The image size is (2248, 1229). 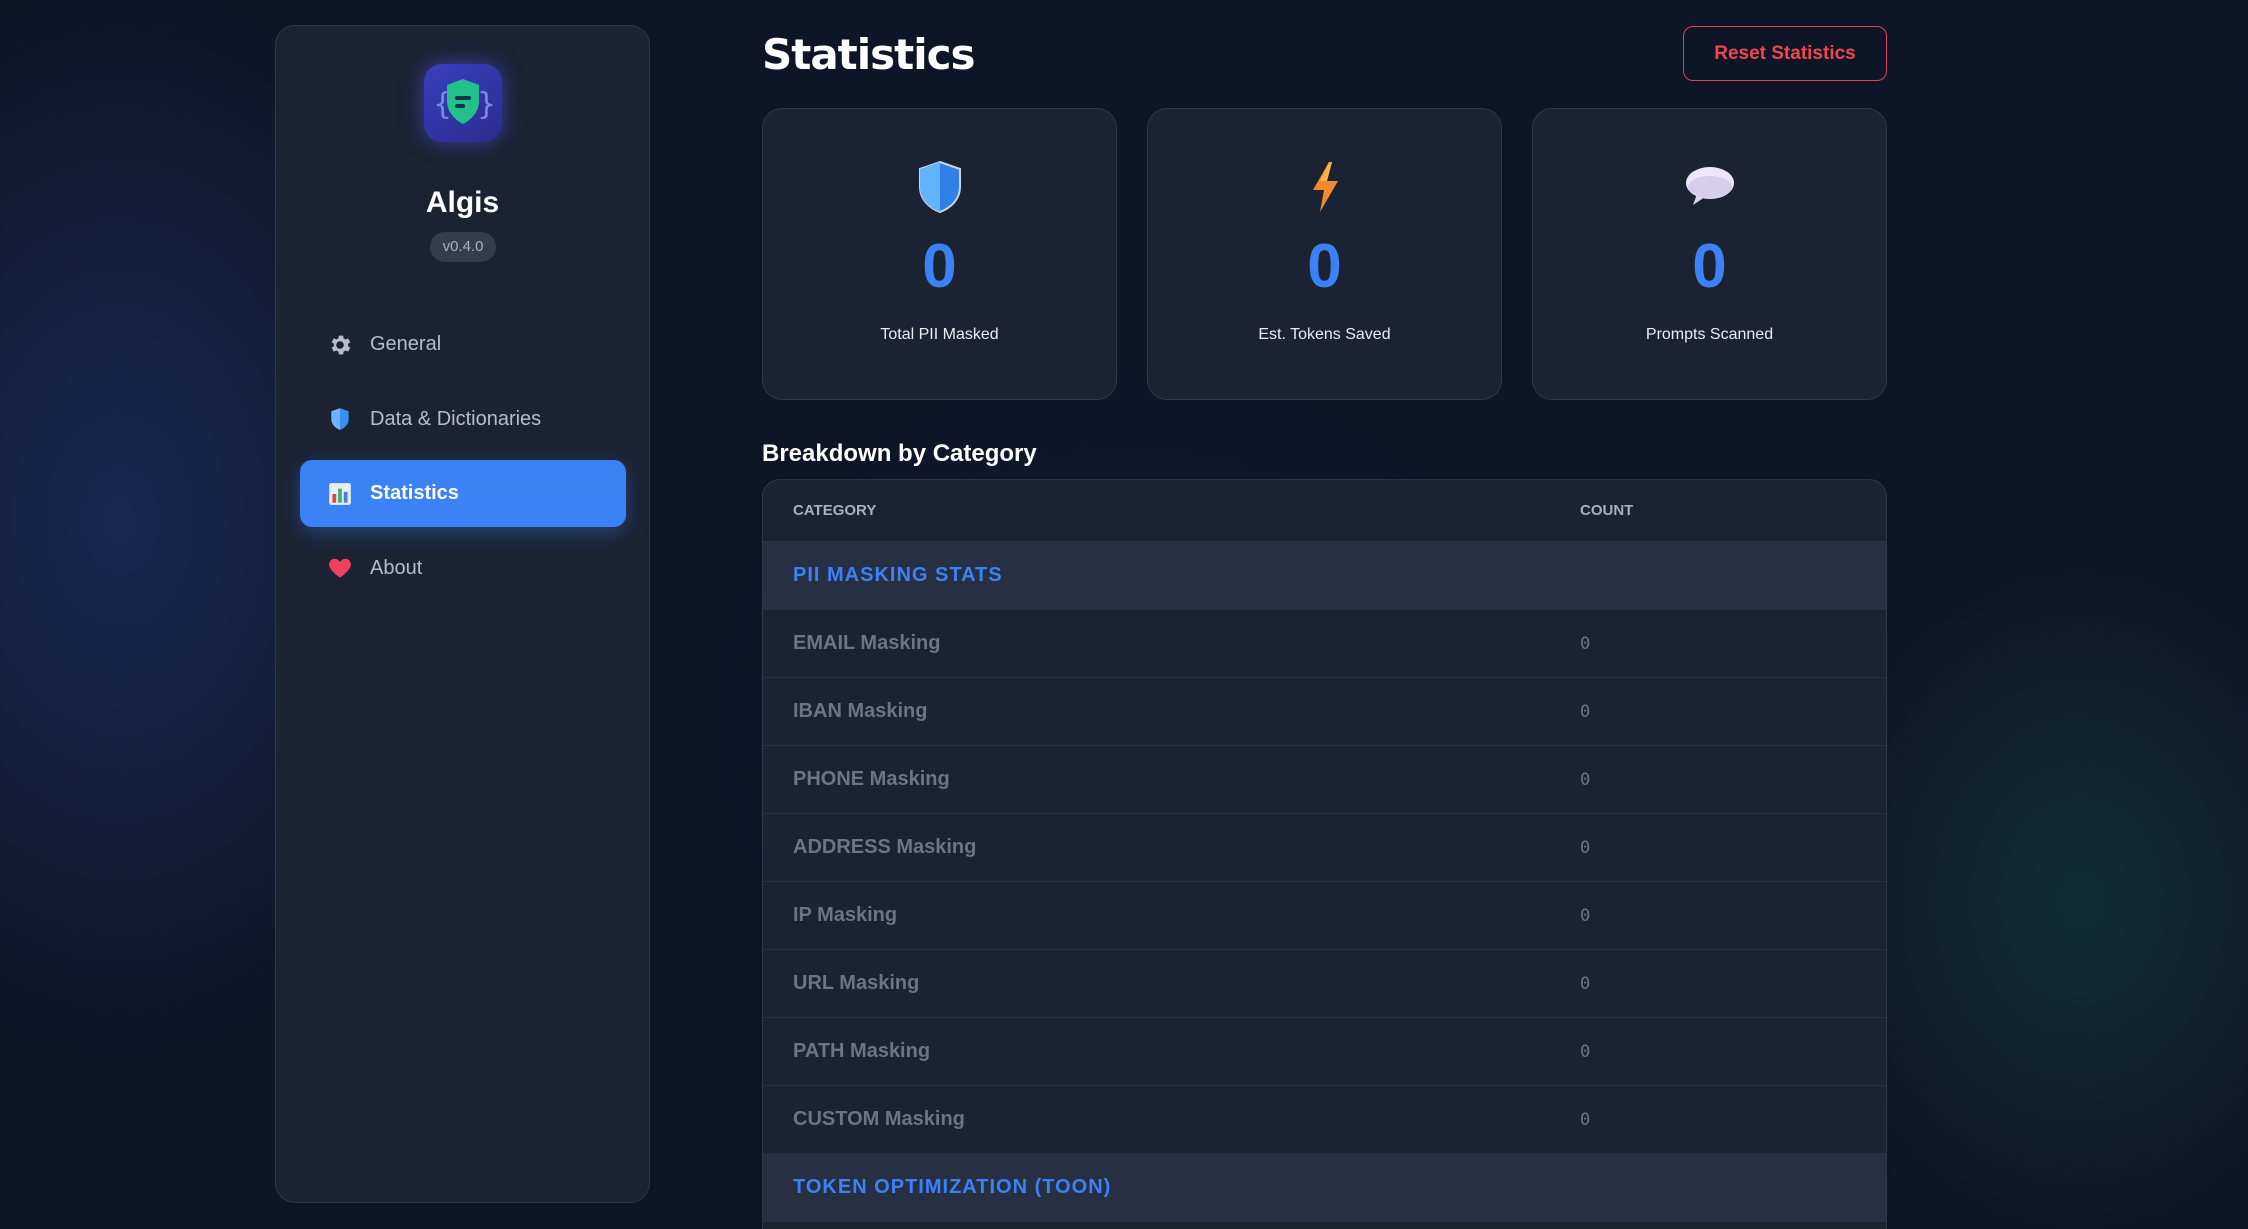 I want to click on sidebar-item-label: About, so click(x=396, y=567).